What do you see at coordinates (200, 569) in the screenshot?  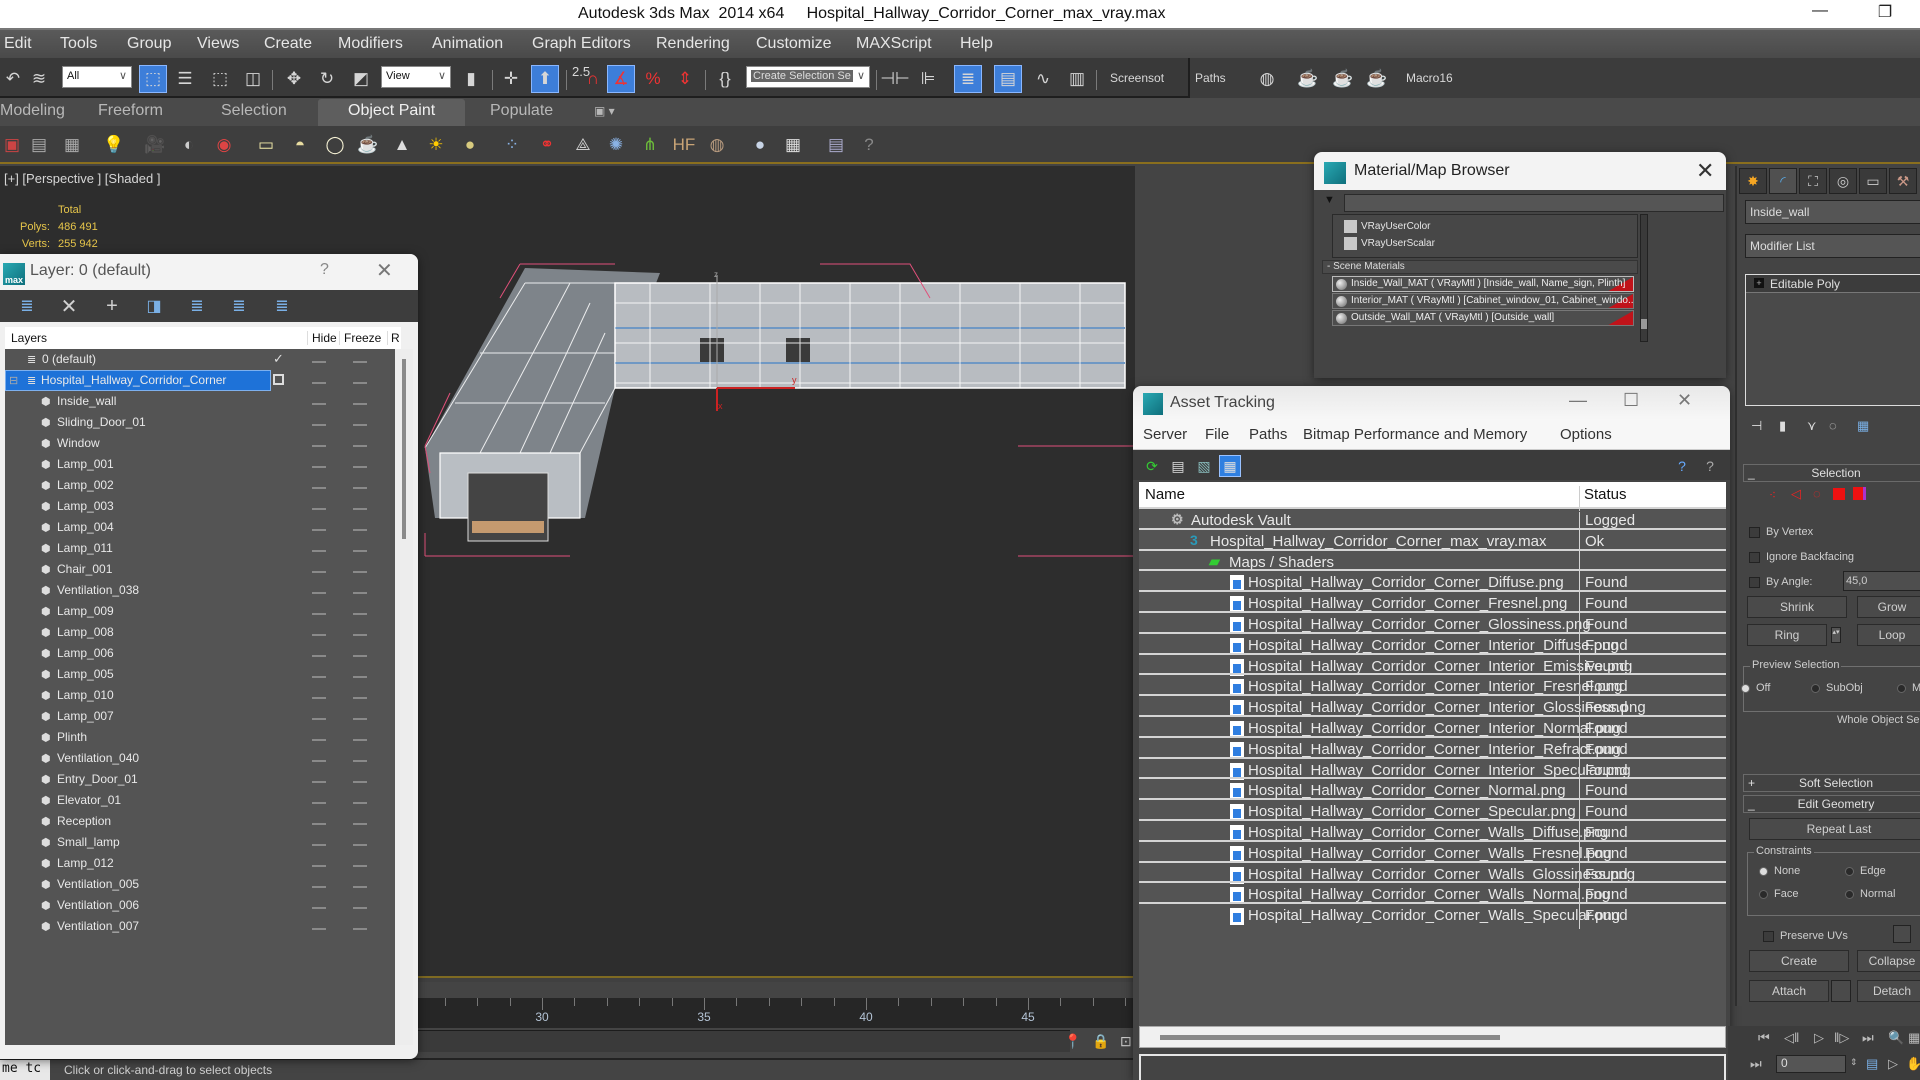 I see `layer-object-row: ⬢ Chair_001` at bounding box center [200, 569].